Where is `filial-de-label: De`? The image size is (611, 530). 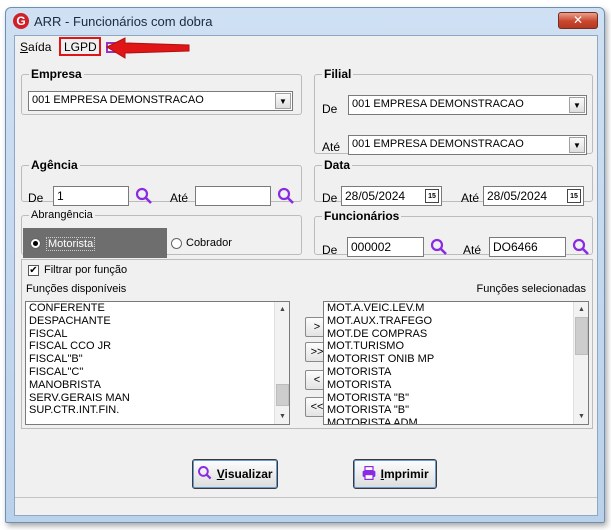
filial-de-label: De is located at coordinates (330, 109).